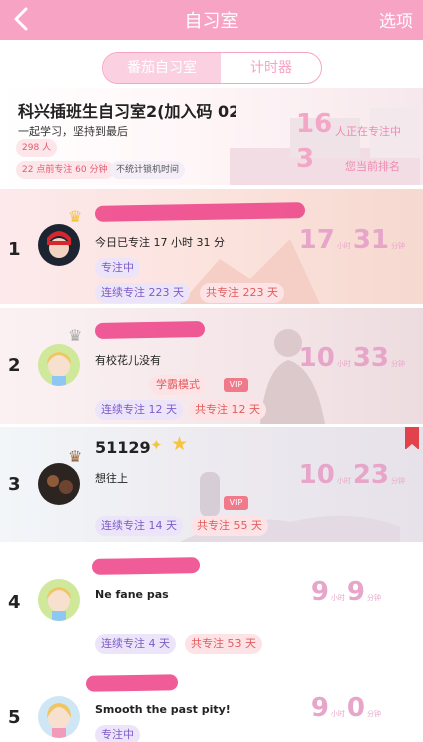 Image resolution: width=423 pixels, height=742 pixels. I want to click on room-name: 科兴插班生自习室2(加入码 02D, so click(127, 111).